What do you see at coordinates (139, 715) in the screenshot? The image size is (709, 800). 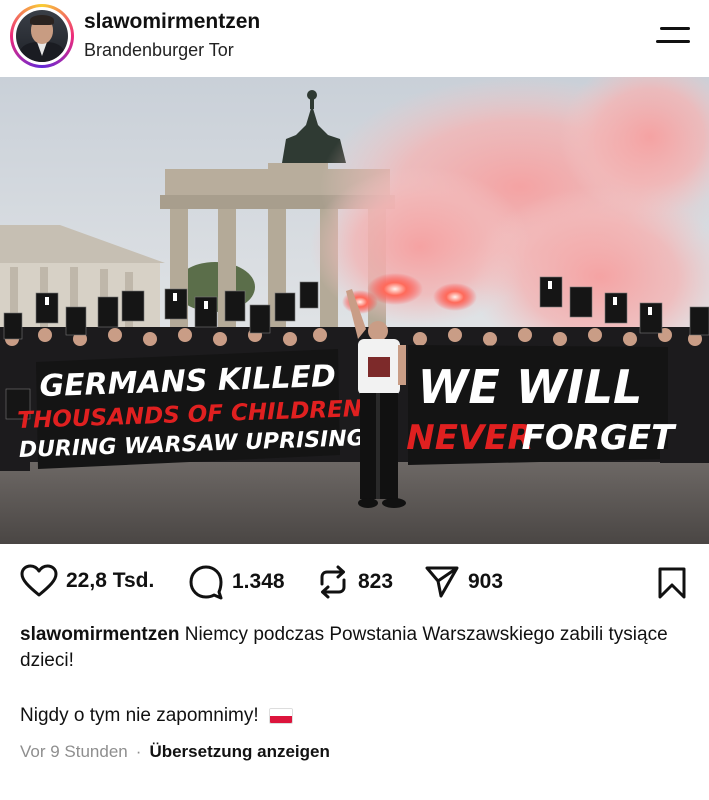 I see `caption-line2-text: Nigdy o tym nie zapomnimy!` at bounding box center [139, 715].